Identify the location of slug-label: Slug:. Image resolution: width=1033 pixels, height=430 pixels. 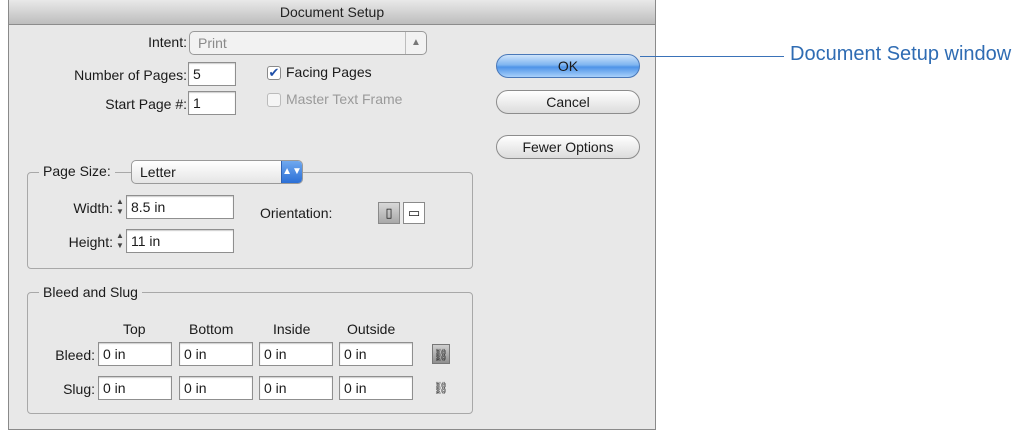
(79, 389).